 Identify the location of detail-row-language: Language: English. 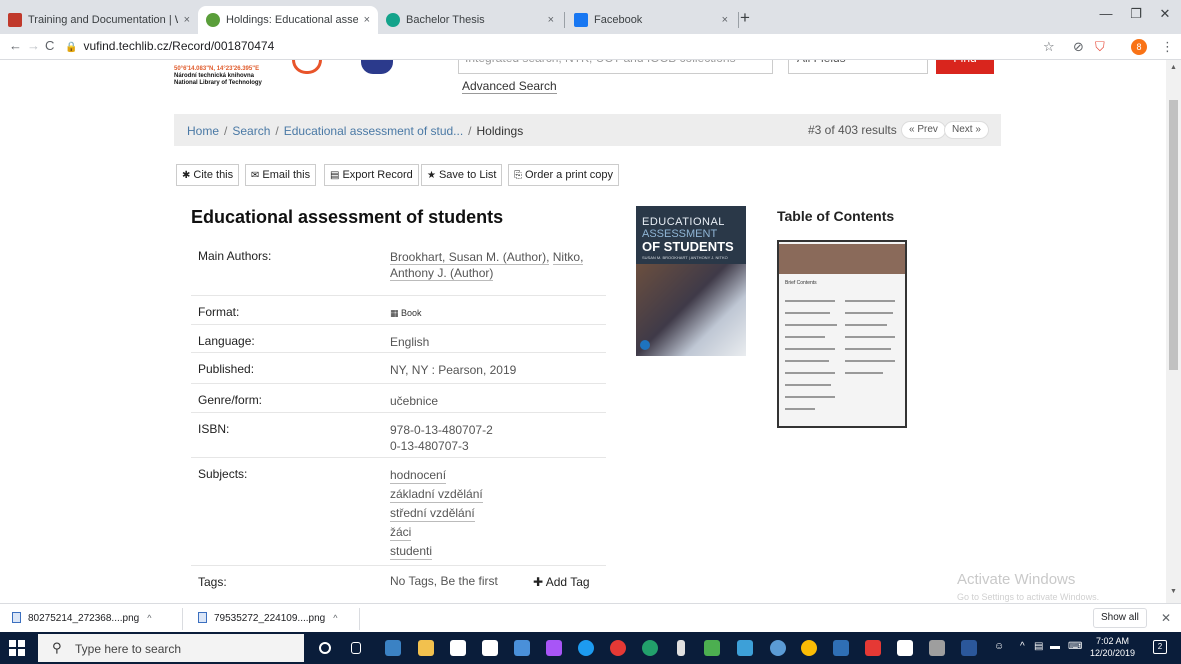
(398, 339).